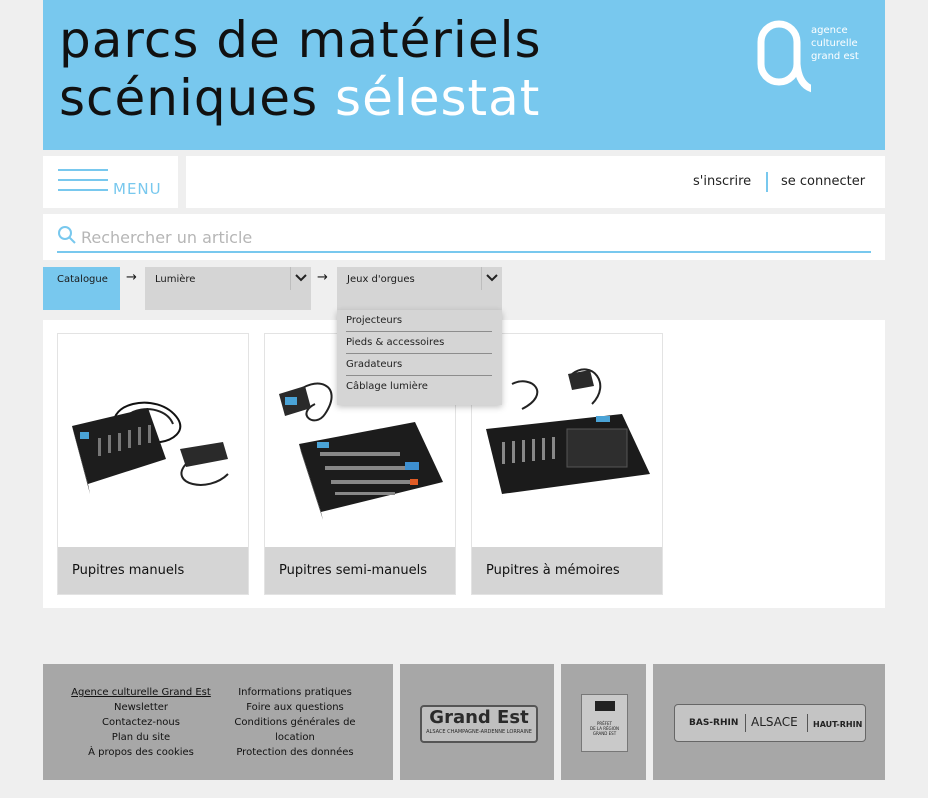  Describe the element at coordinates (829, 30) in the screenshot. I see `logo-text-line: agence` at that location.